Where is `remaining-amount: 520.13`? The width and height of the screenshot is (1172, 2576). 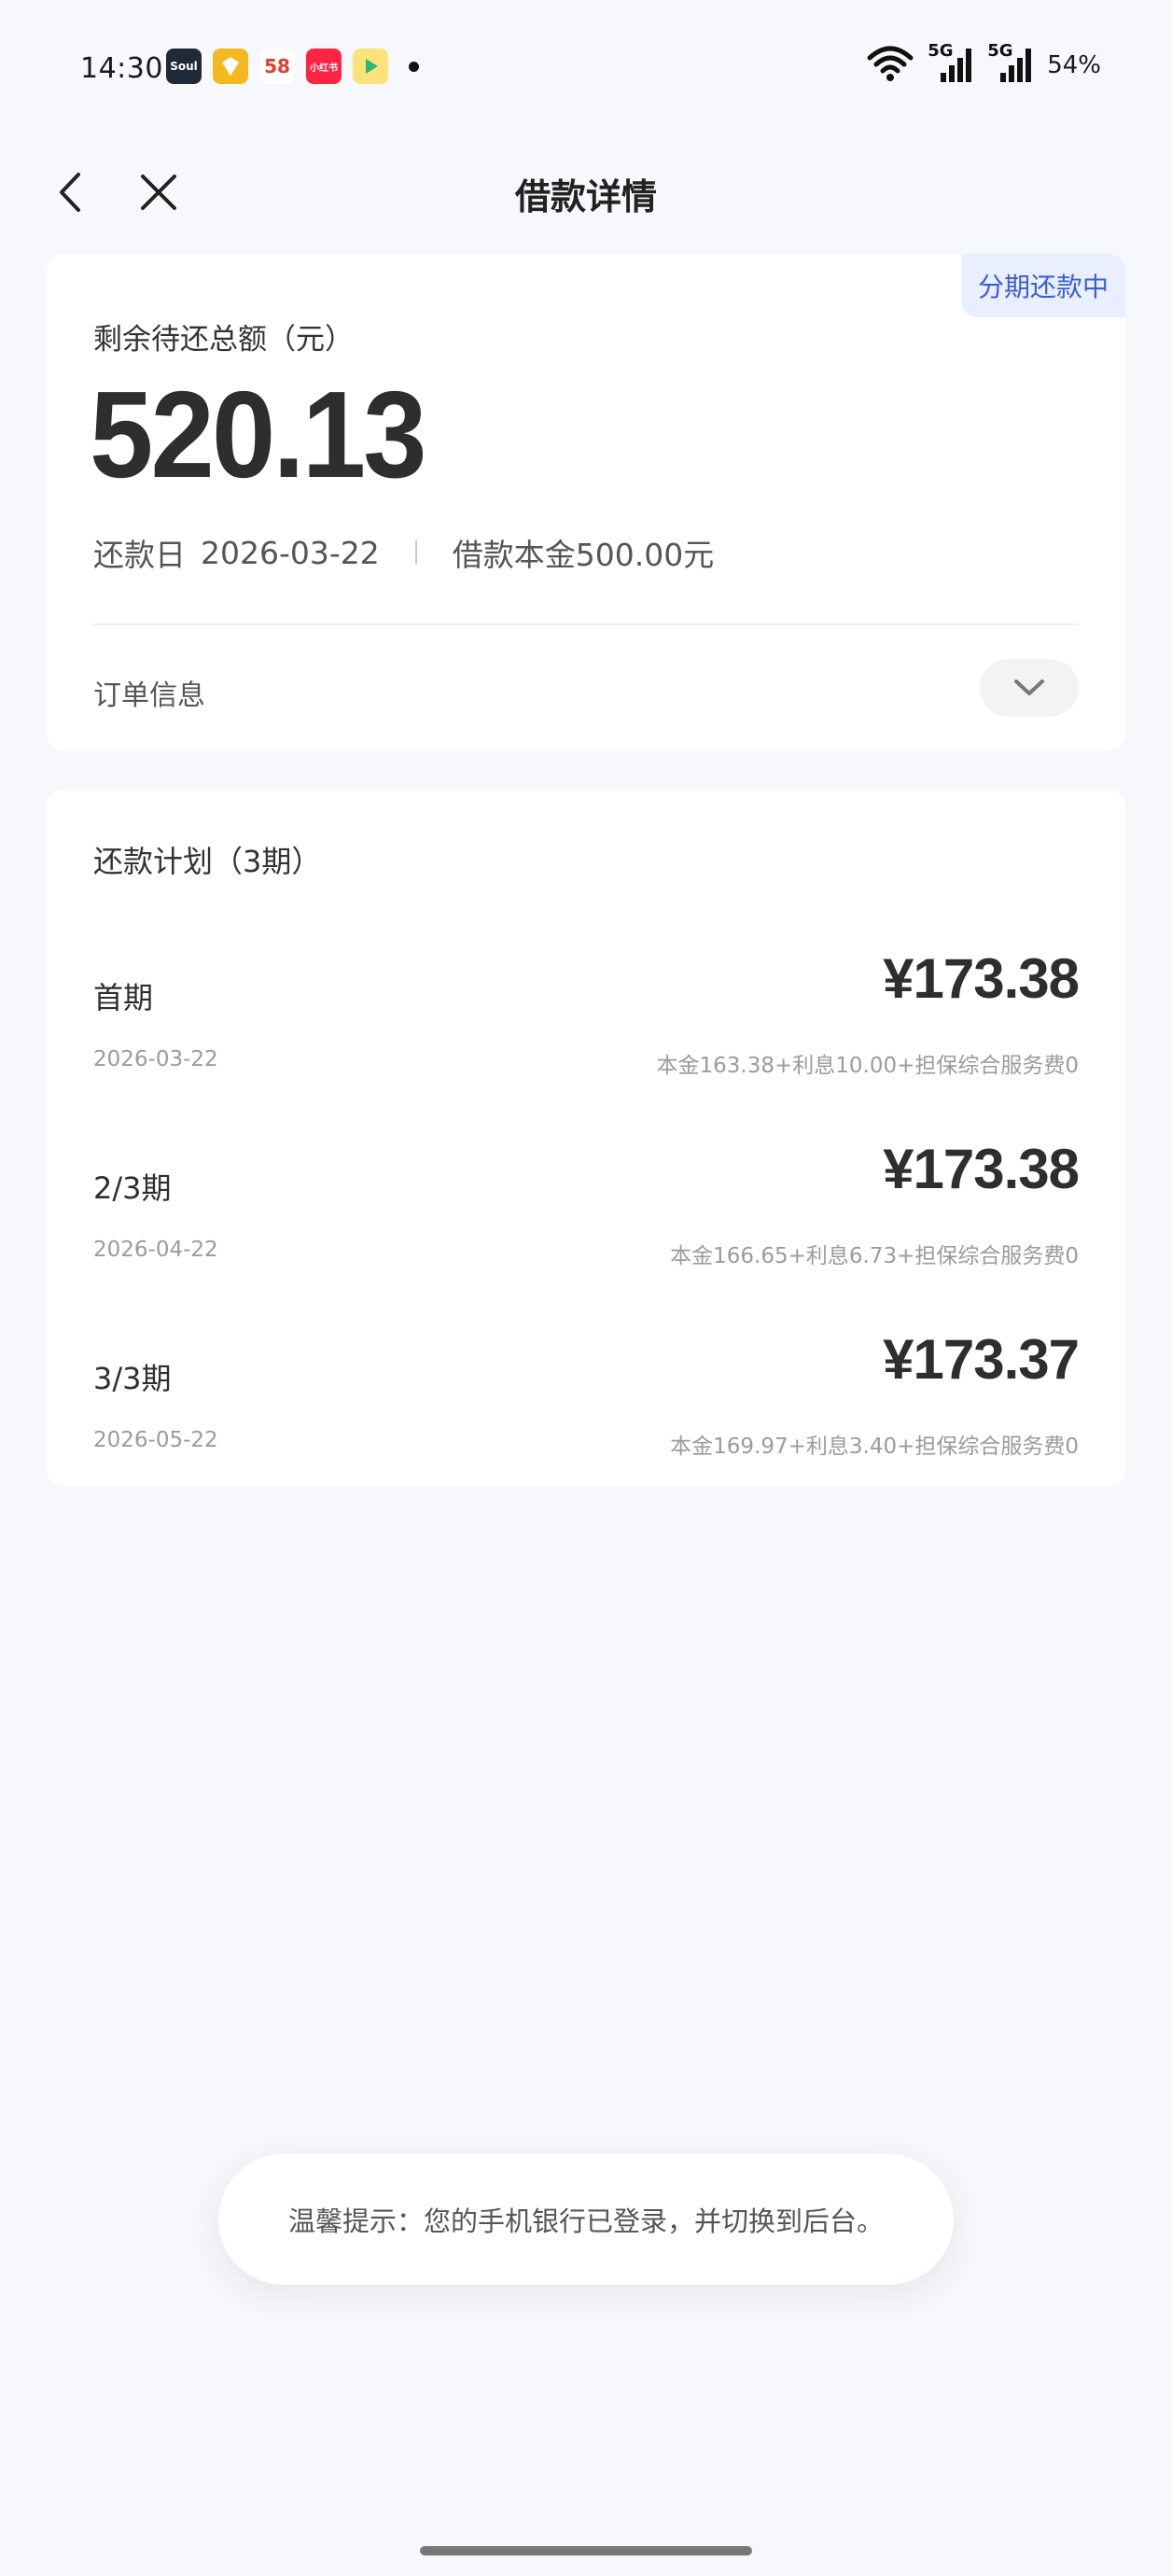
remaining-amount: 520.13 is located at coordinates (258, 434).